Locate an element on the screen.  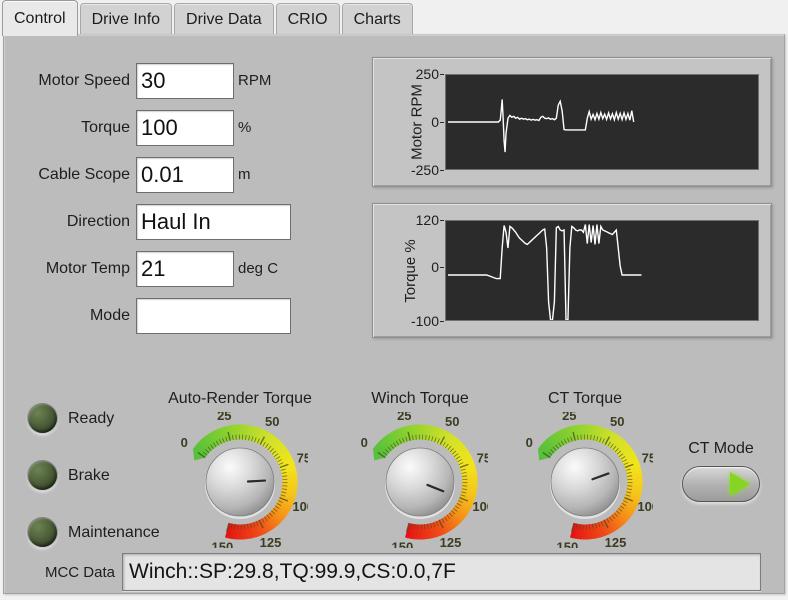
indicator-label: Ready is located at coordinates (91, 418).